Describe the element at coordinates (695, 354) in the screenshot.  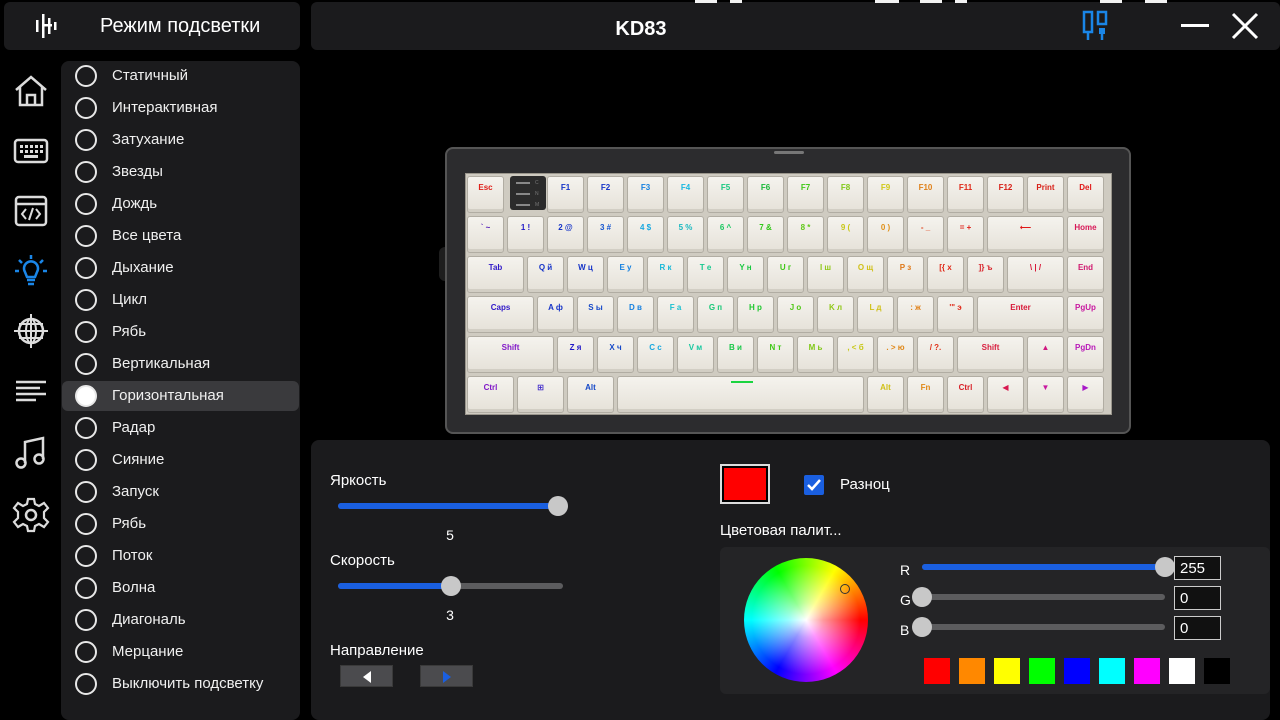
I see `keyboard-key: V м` at that location.